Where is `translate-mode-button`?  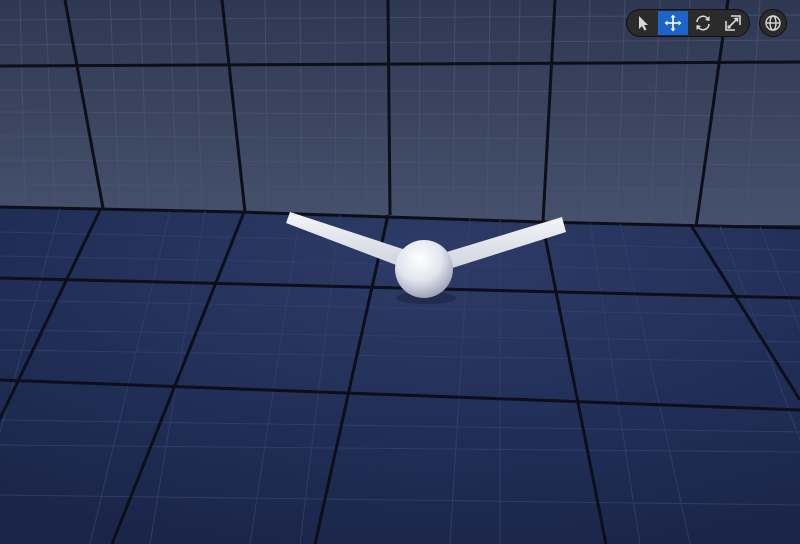 translate-mode-button is located at coordinates (673, 23).